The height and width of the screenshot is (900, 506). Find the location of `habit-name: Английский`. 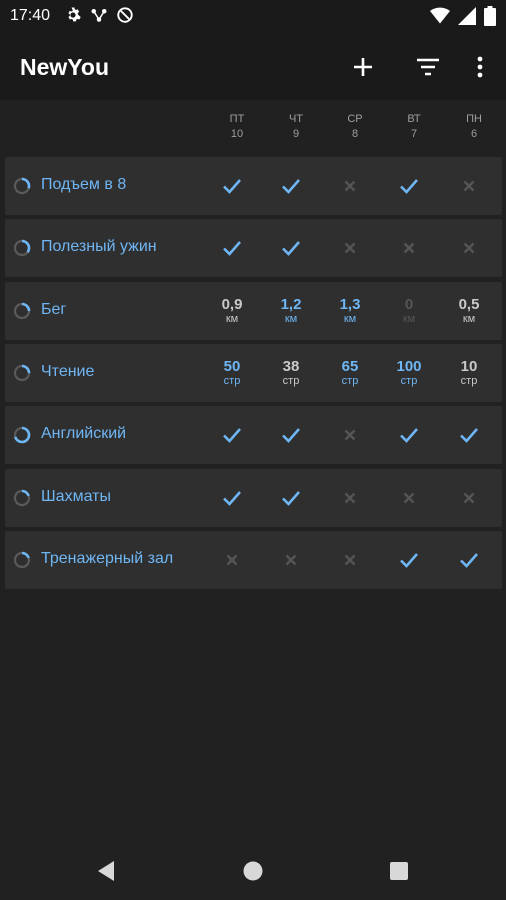

habit-name: Английский is located at coordinates (84, 434).